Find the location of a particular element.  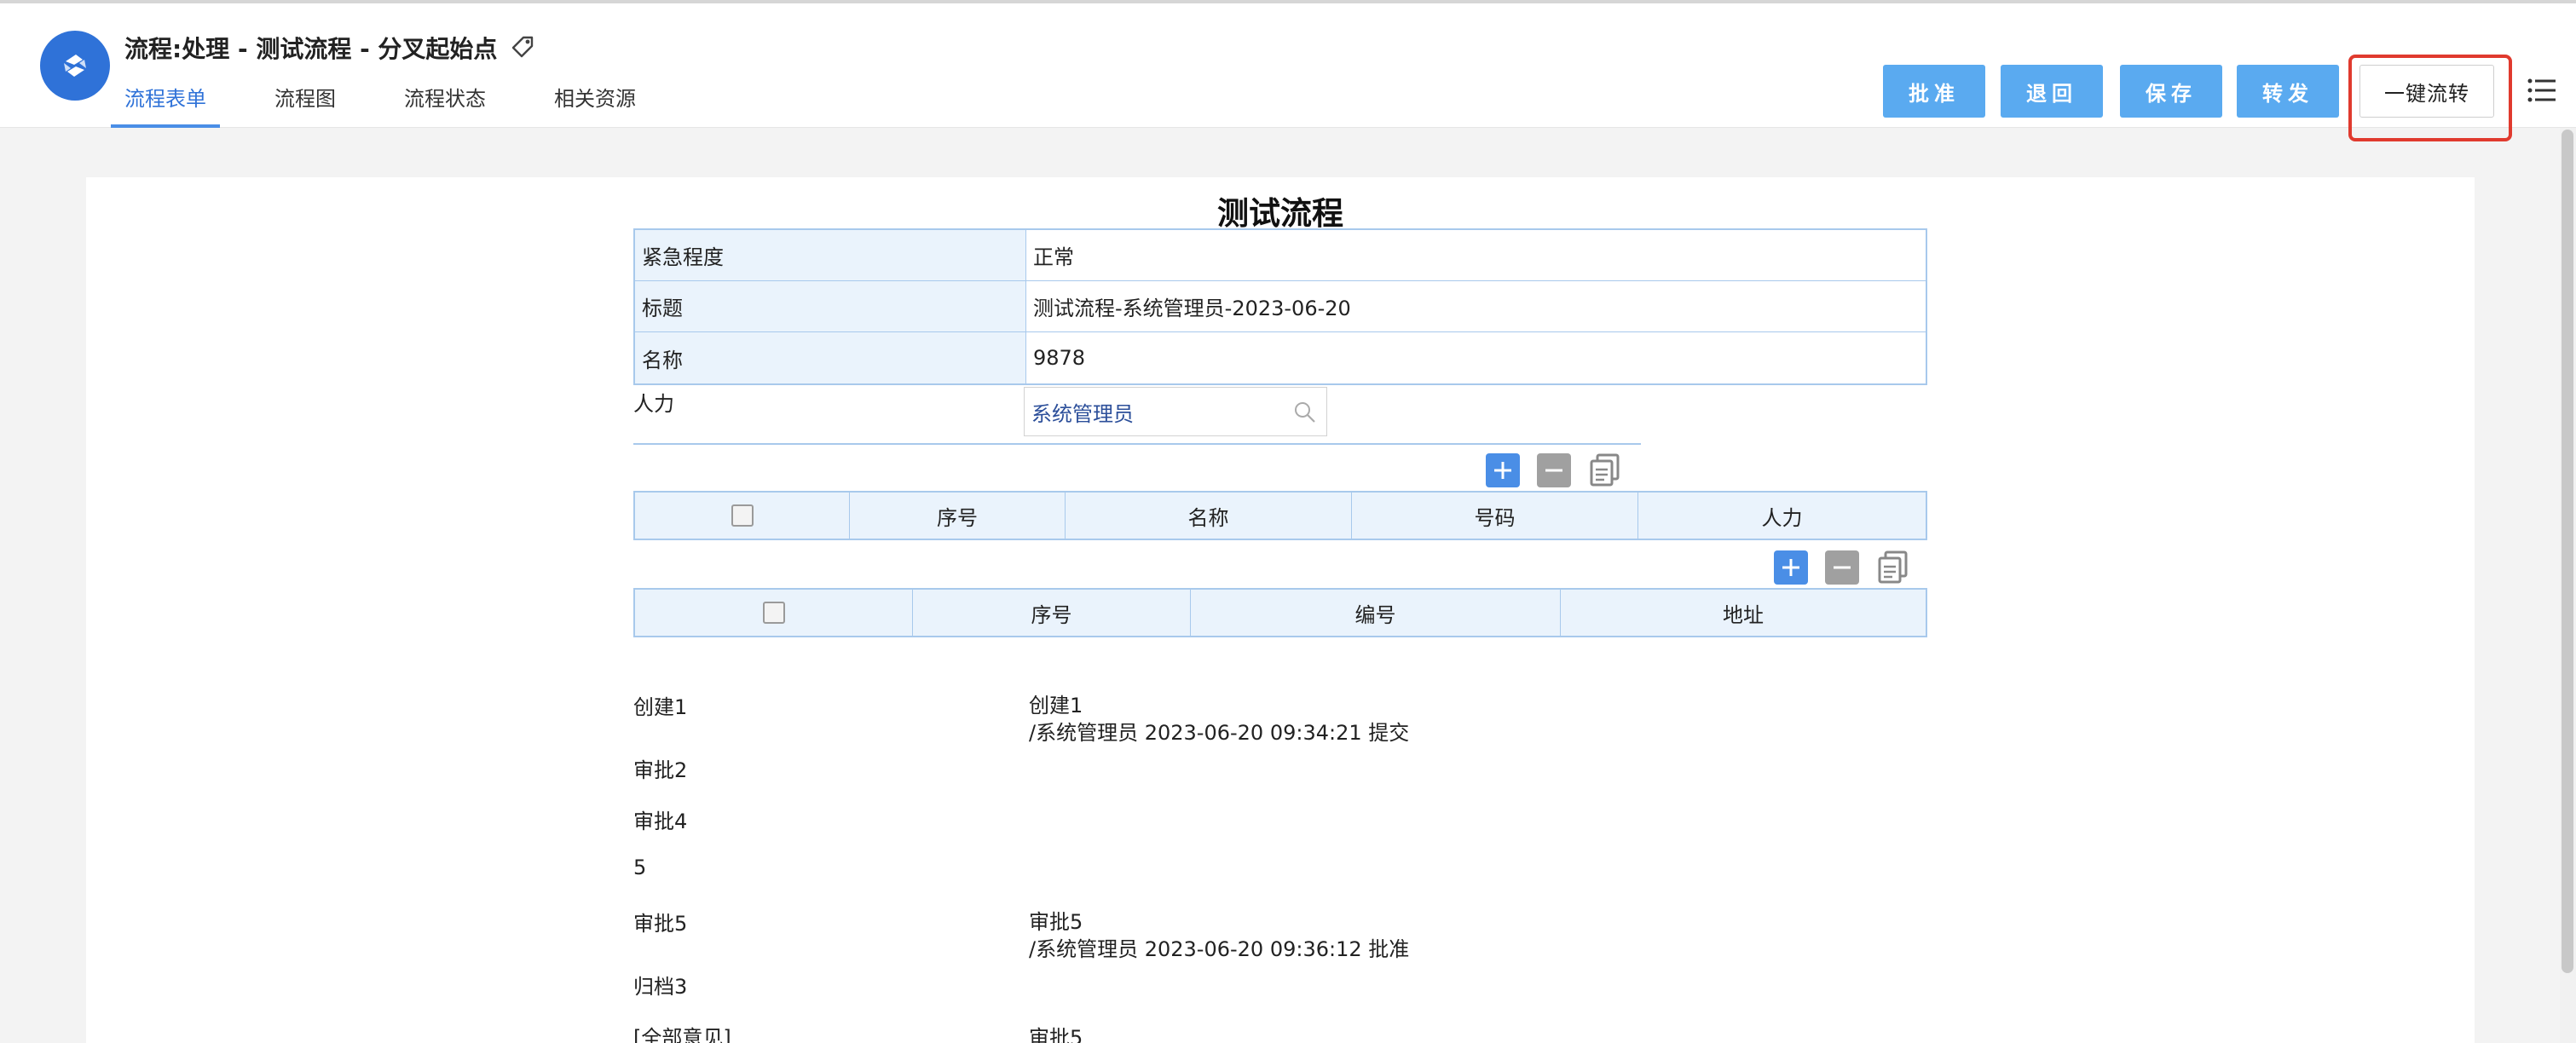

field-row-title: 标题 测试流程-系统管理员-2023-06-20 is located at coordinates (1280, 306).